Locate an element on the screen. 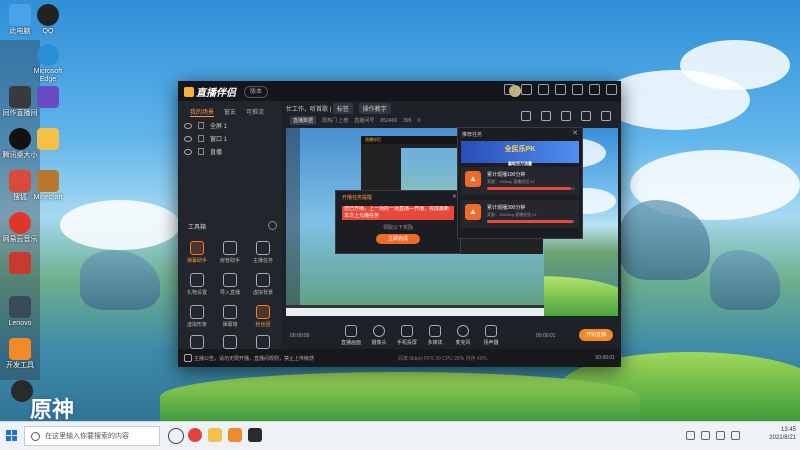 This screenshot has width=800, height=450. tool-virtual-bg: 虚拟背景 is located at coordinates (263, 284).